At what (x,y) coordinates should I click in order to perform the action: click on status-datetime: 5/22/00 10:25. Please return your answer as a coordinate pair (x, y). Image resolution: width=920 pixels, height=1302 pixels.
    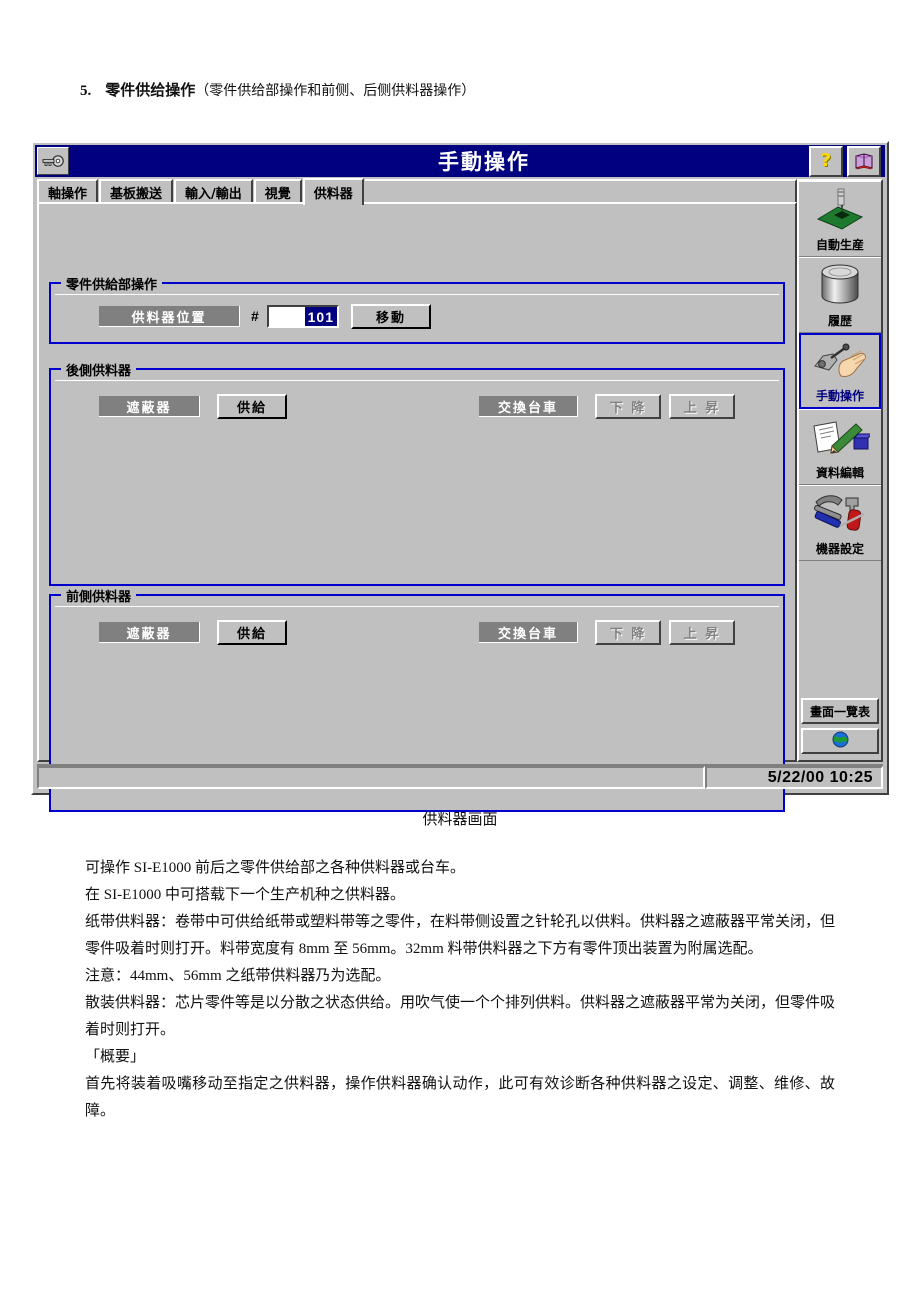
    Looking at the image, I should click on (794, 777).